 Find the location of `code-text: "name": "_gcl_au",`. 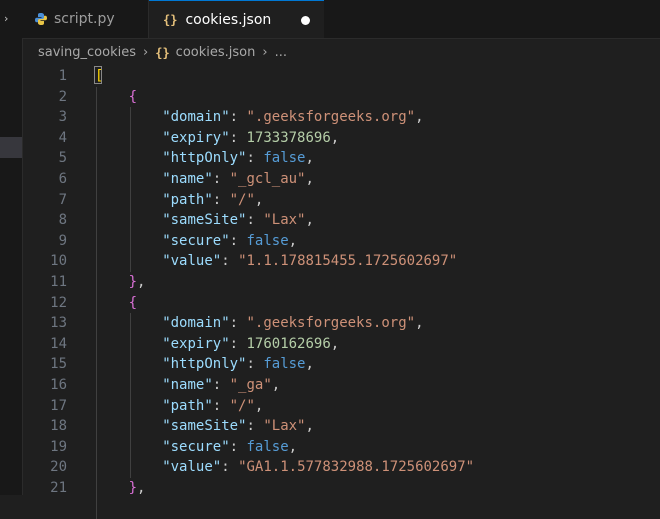

code-text: "name": "_gcl_au", is located at coordinates (204, 179).